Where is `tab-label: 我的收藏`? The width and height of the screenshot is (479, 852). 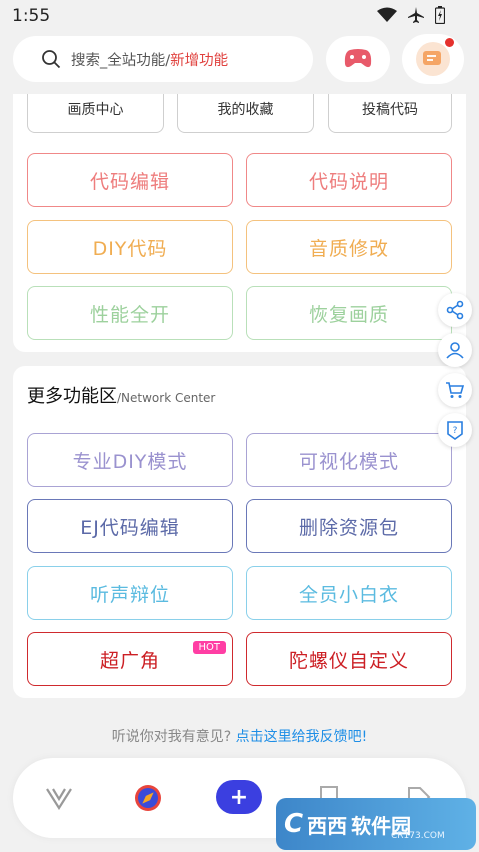
tab-label: 我的收藏 is located at coordinates (245, 109).